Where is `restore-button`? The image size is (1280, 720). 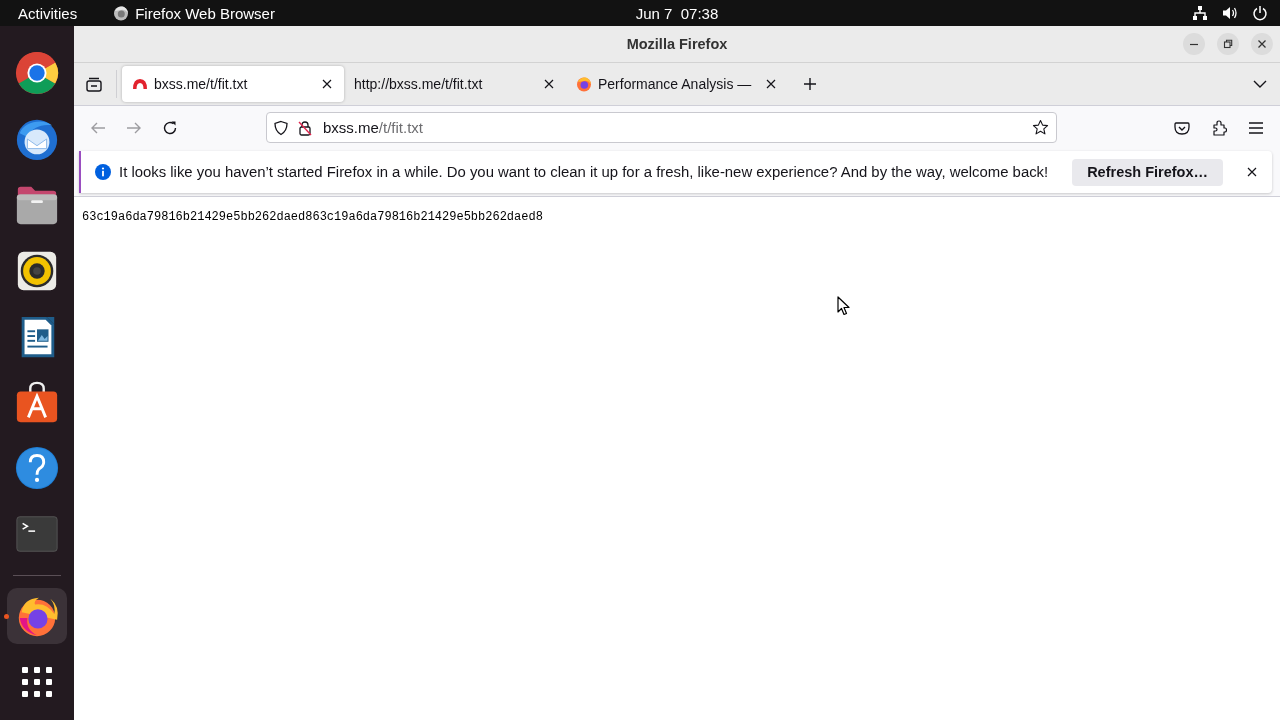 restore-button is located at coordinates (1228, 44).